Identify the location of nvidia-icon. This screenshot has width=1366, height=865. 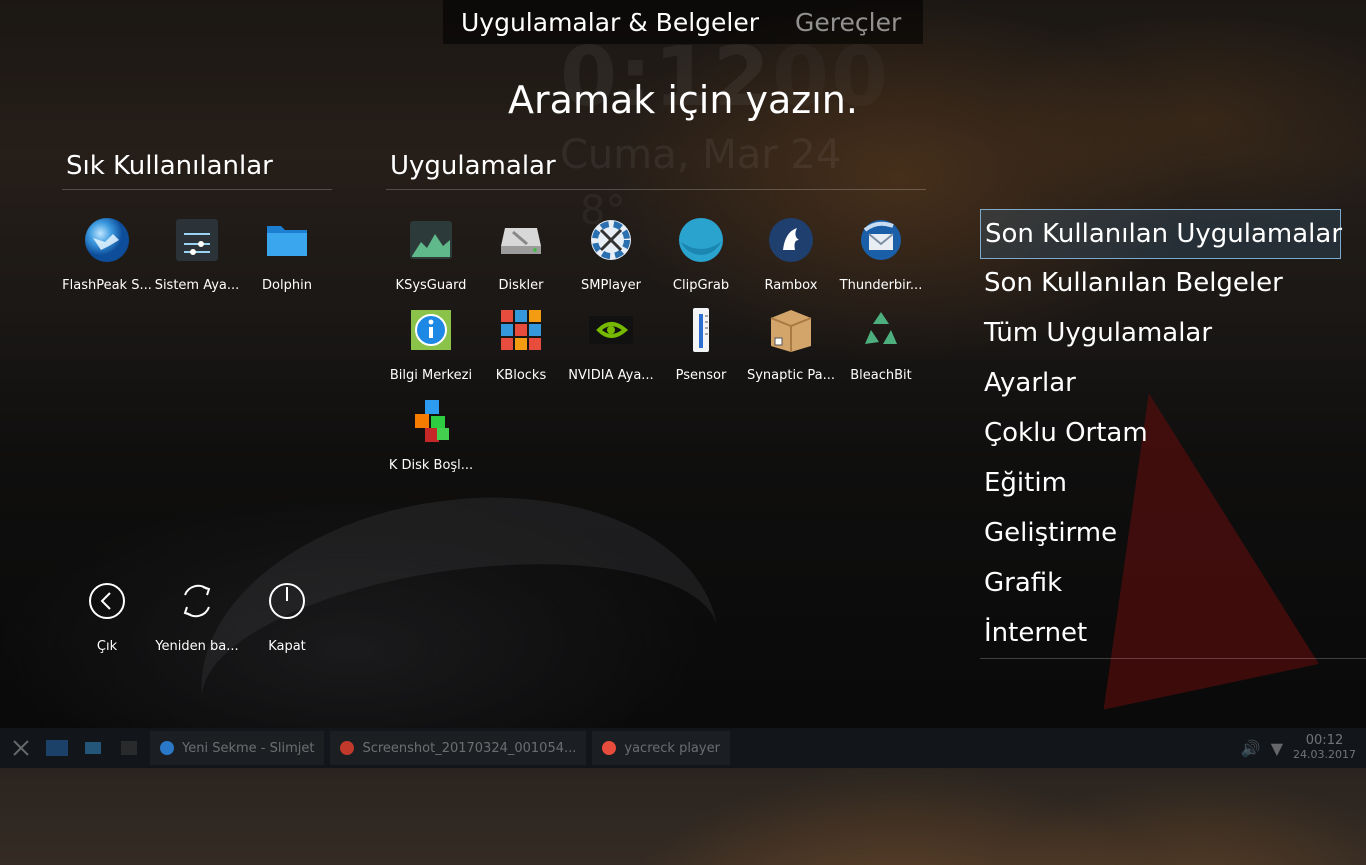
(611, 330).